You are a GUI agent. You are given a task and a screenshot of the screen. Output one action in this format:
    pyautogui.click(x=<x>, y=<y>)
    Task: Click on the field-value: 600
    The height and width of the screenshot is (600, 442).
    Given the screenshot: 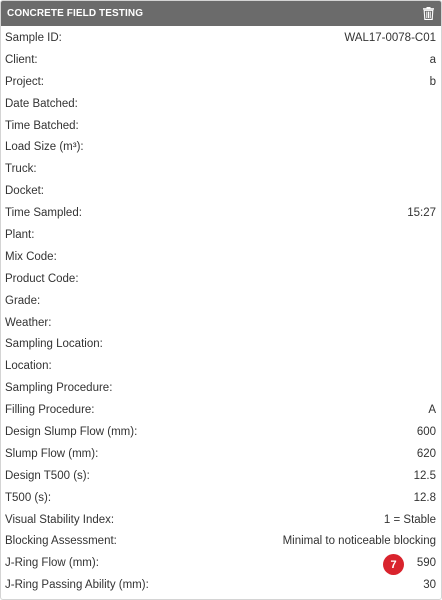 What is the action you would take?
    pyautogui.click(x=426, y=431)
    